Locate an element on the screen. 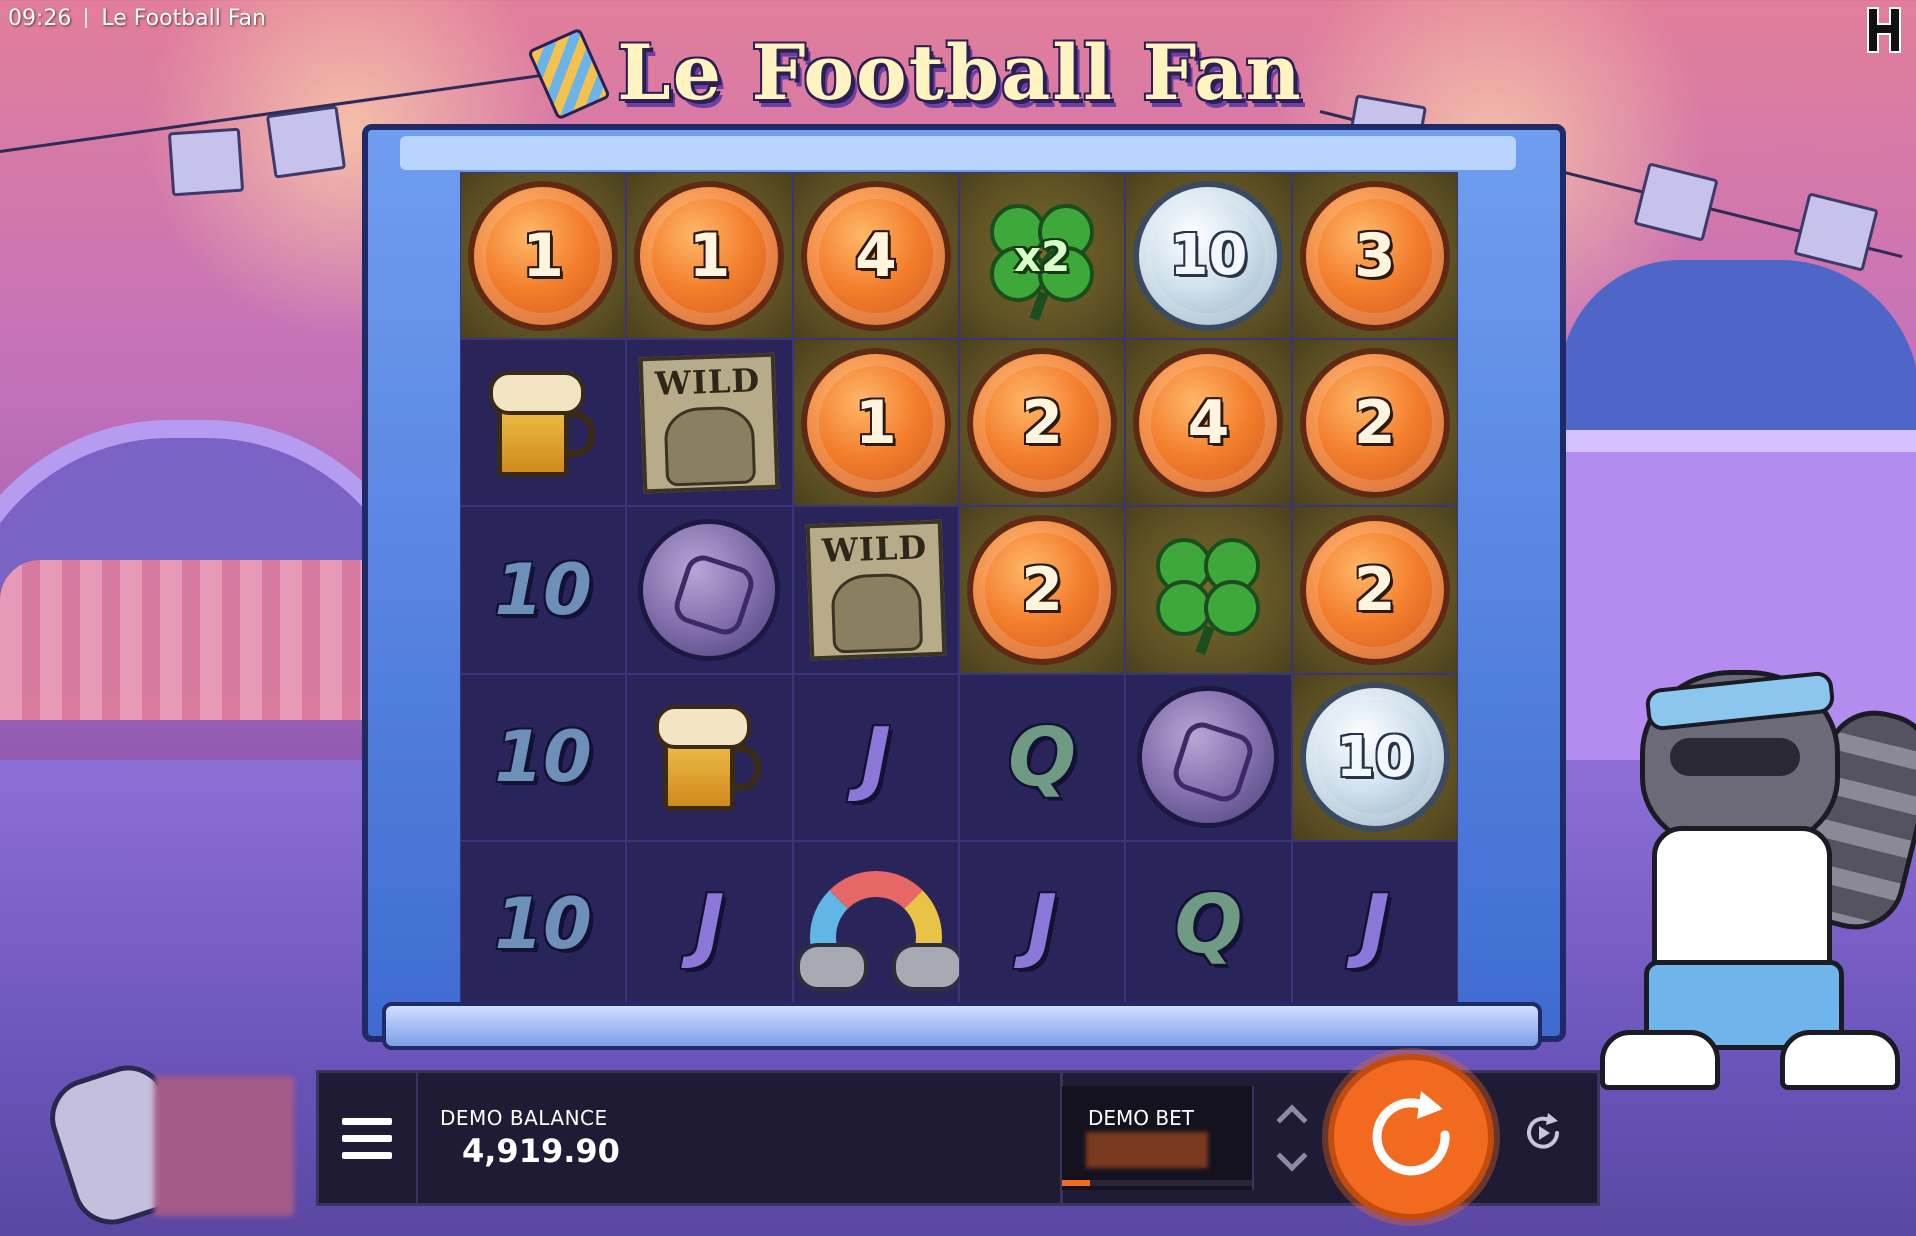  menu-button is located at coordinates (368, 1138).